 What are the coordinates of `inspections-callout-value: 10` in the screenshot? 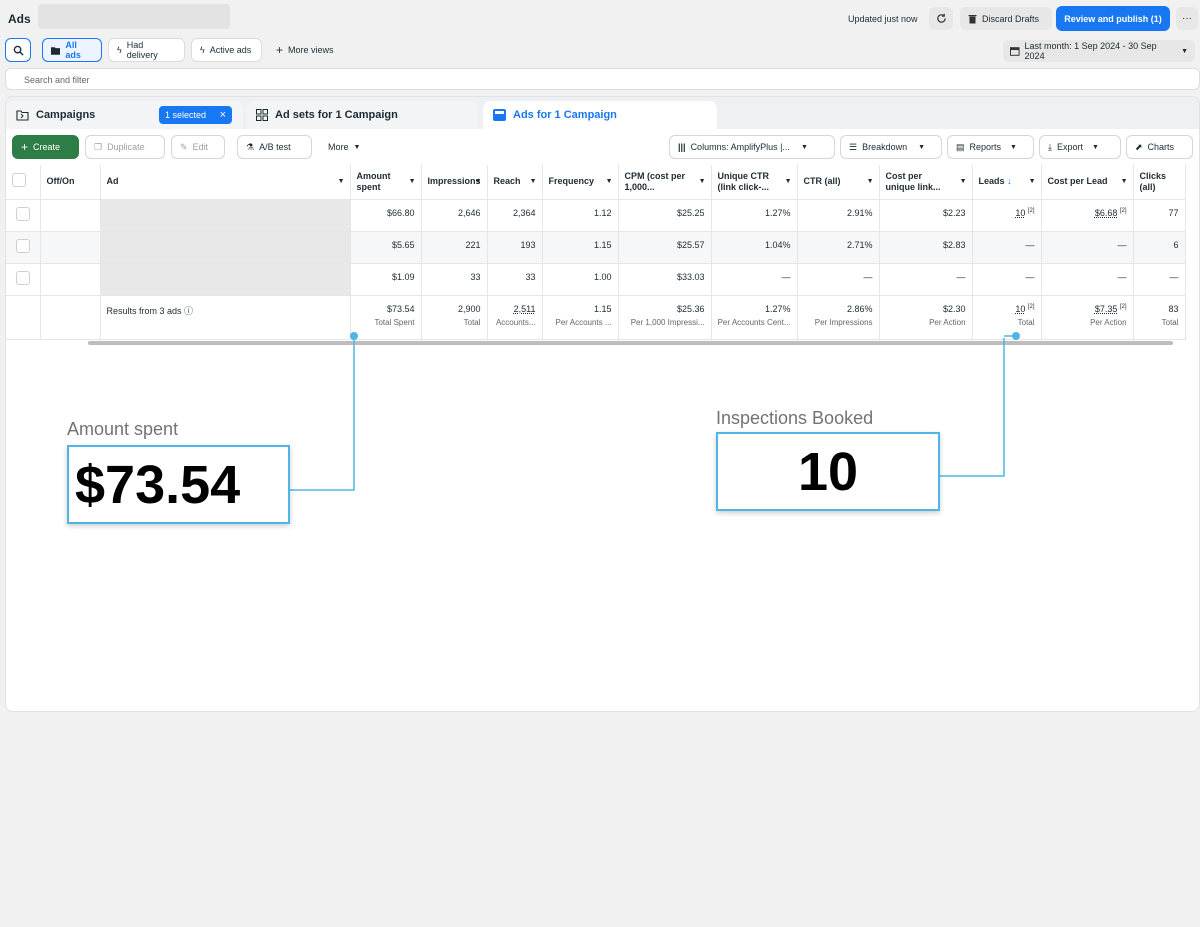 It's located at (828, 471).